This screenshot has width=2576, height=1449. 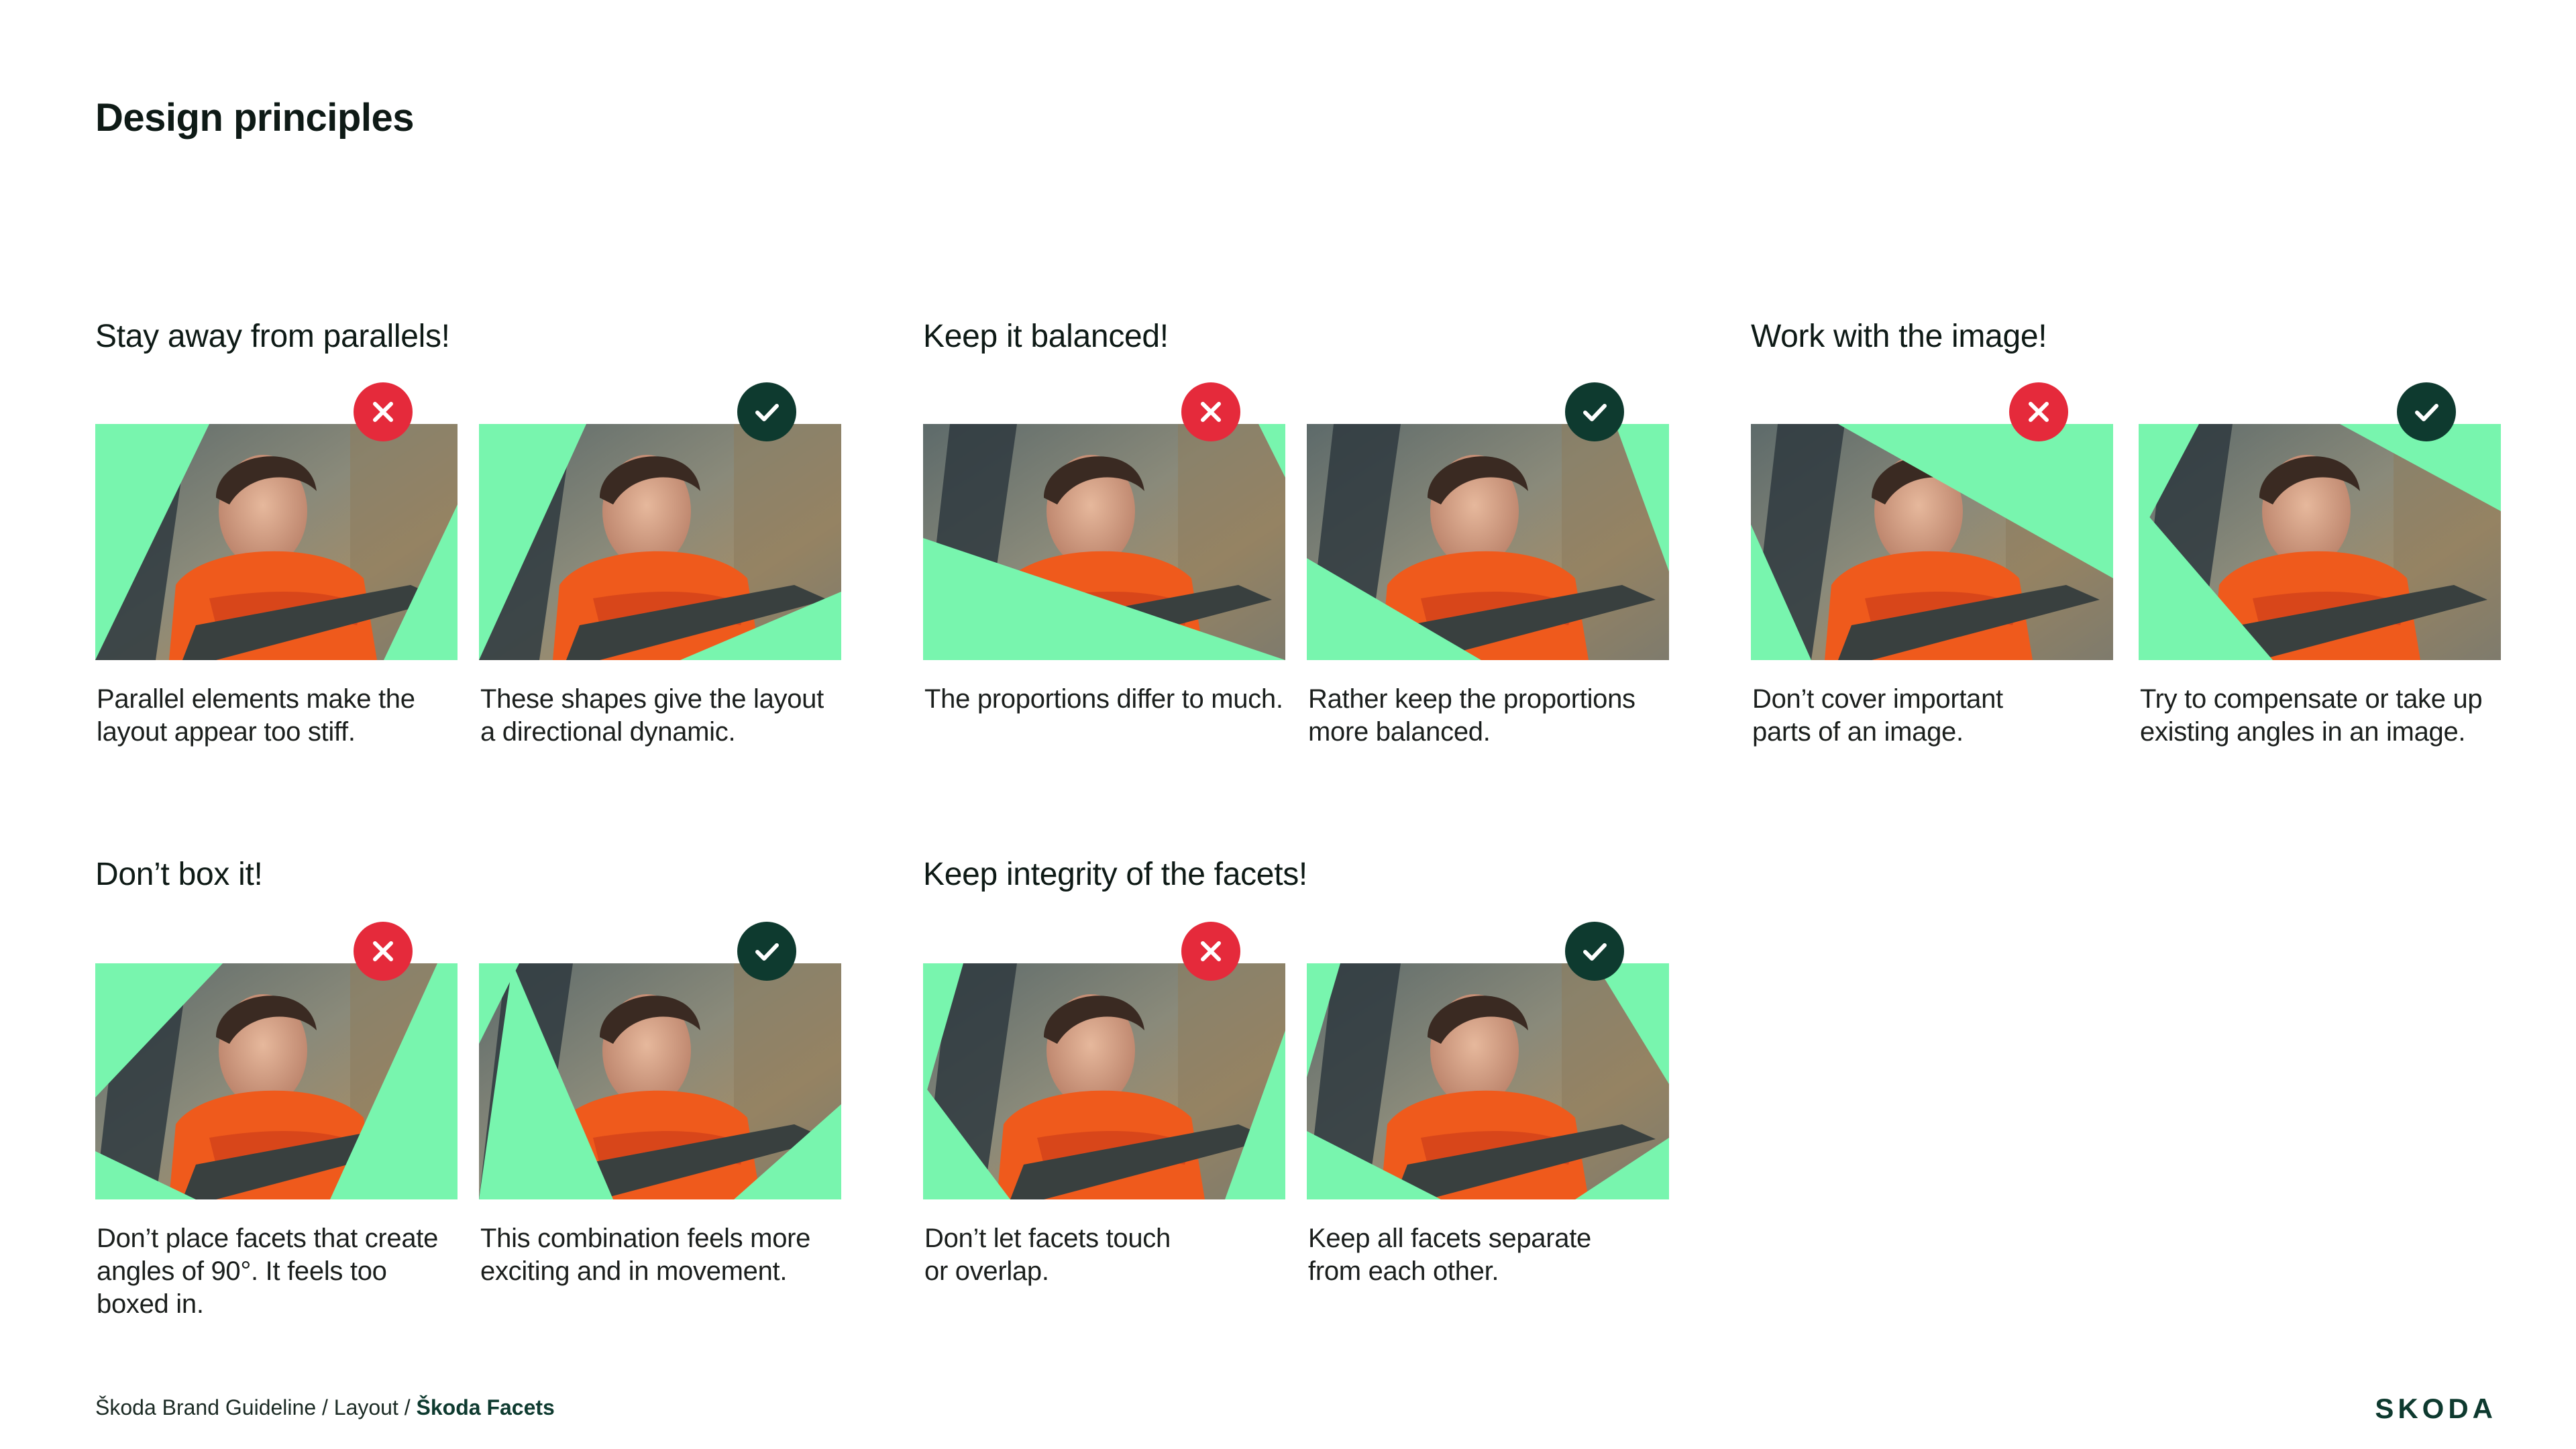 I want to click on section-title-integrity: Keep integrity of the facets!, so click(x=1115, y=874).